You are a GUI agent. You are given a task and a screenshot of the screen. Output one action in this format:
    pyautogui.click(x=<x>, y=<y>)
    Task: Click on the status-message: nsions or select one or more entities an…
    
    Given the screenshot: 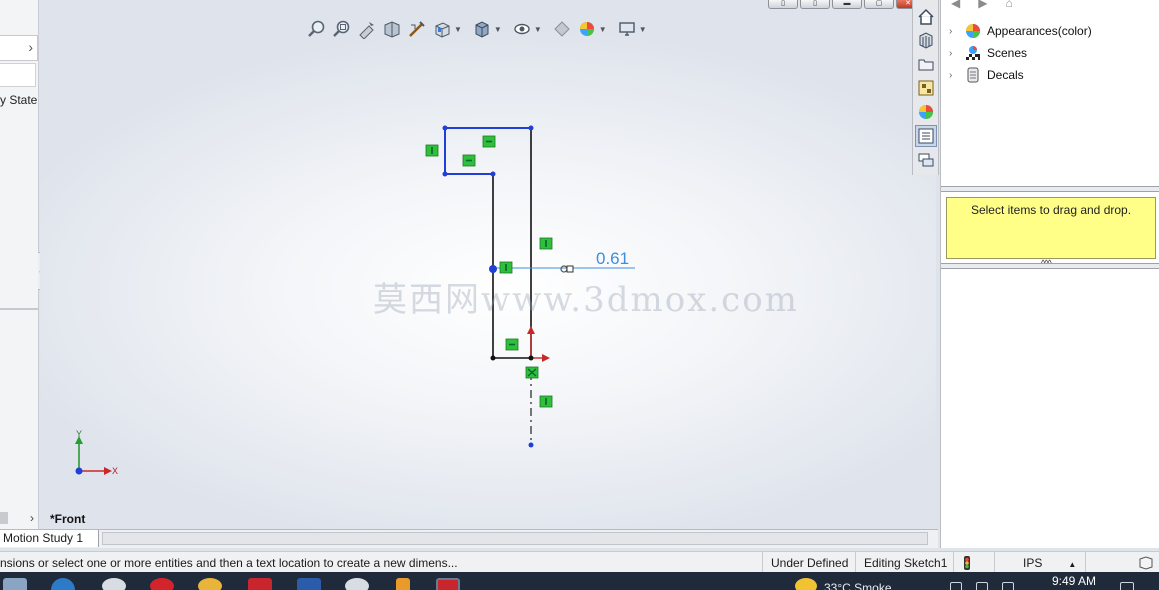 What is the action you would take?
    pyautogui.click(x=229, y=563)
    